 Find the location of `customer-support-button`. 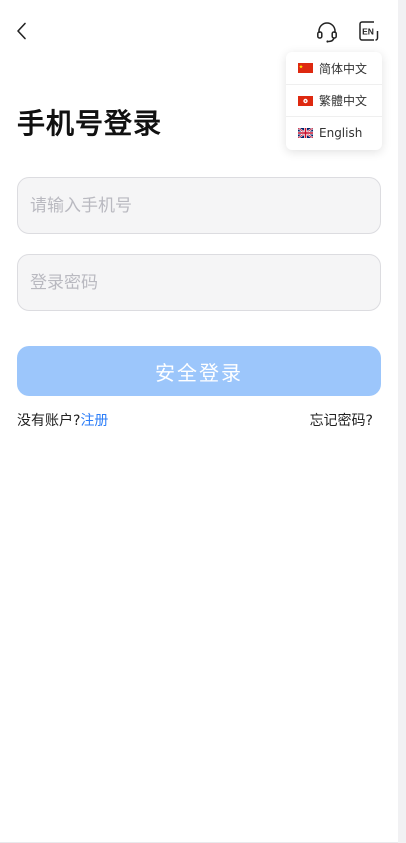

customer-support-button is located at coordinates (327, 32).